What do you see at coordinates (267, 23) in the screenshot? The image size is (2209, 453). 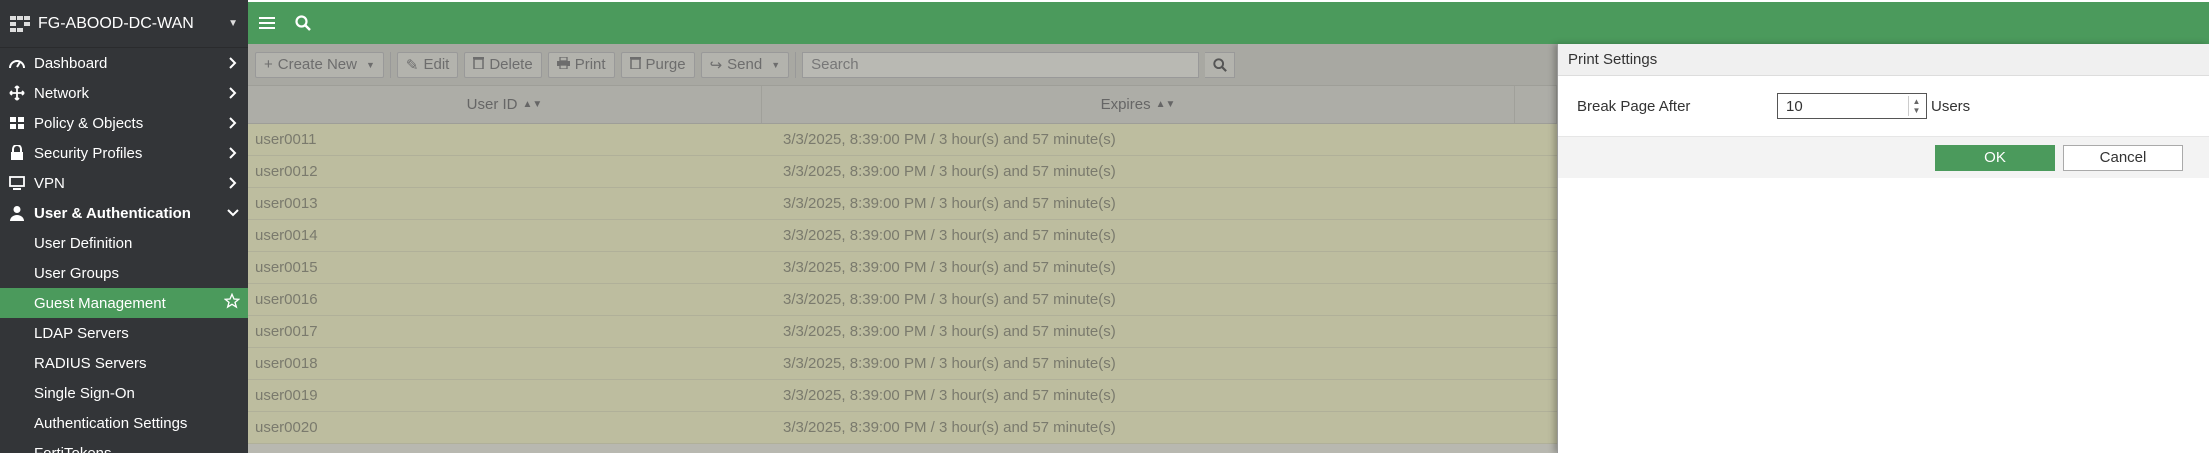 I see `hamburger-menu-icon` at bounding box center [267, 23].